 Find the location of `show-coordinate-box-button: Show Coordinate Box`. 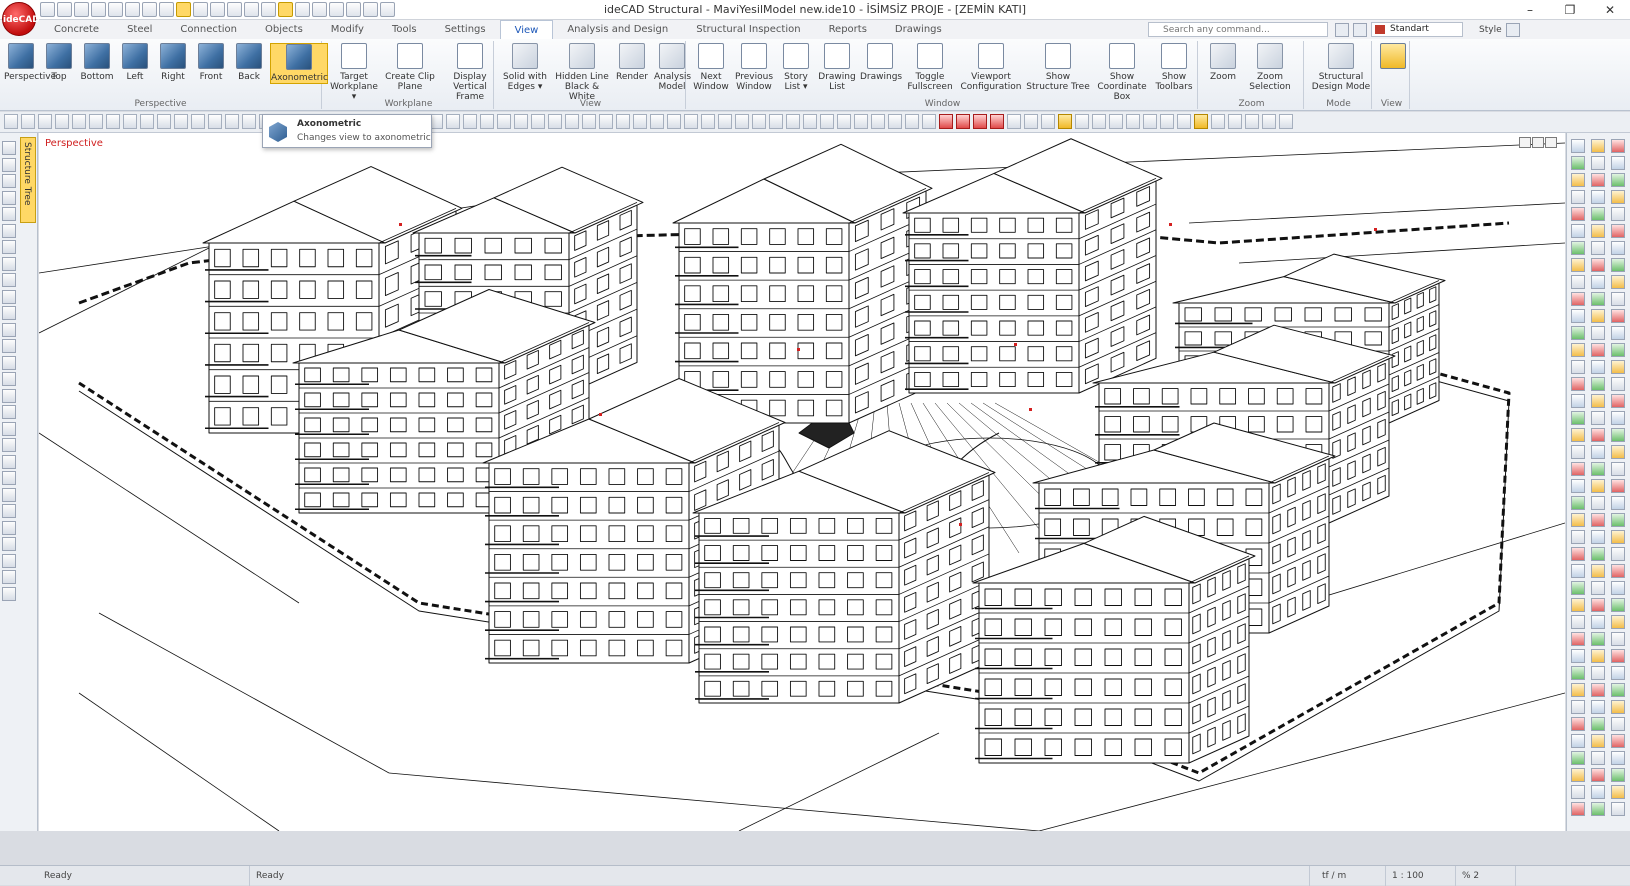

show-coordinate-box-button: Show Coordinate Box is located at coordinates (1122, 72).